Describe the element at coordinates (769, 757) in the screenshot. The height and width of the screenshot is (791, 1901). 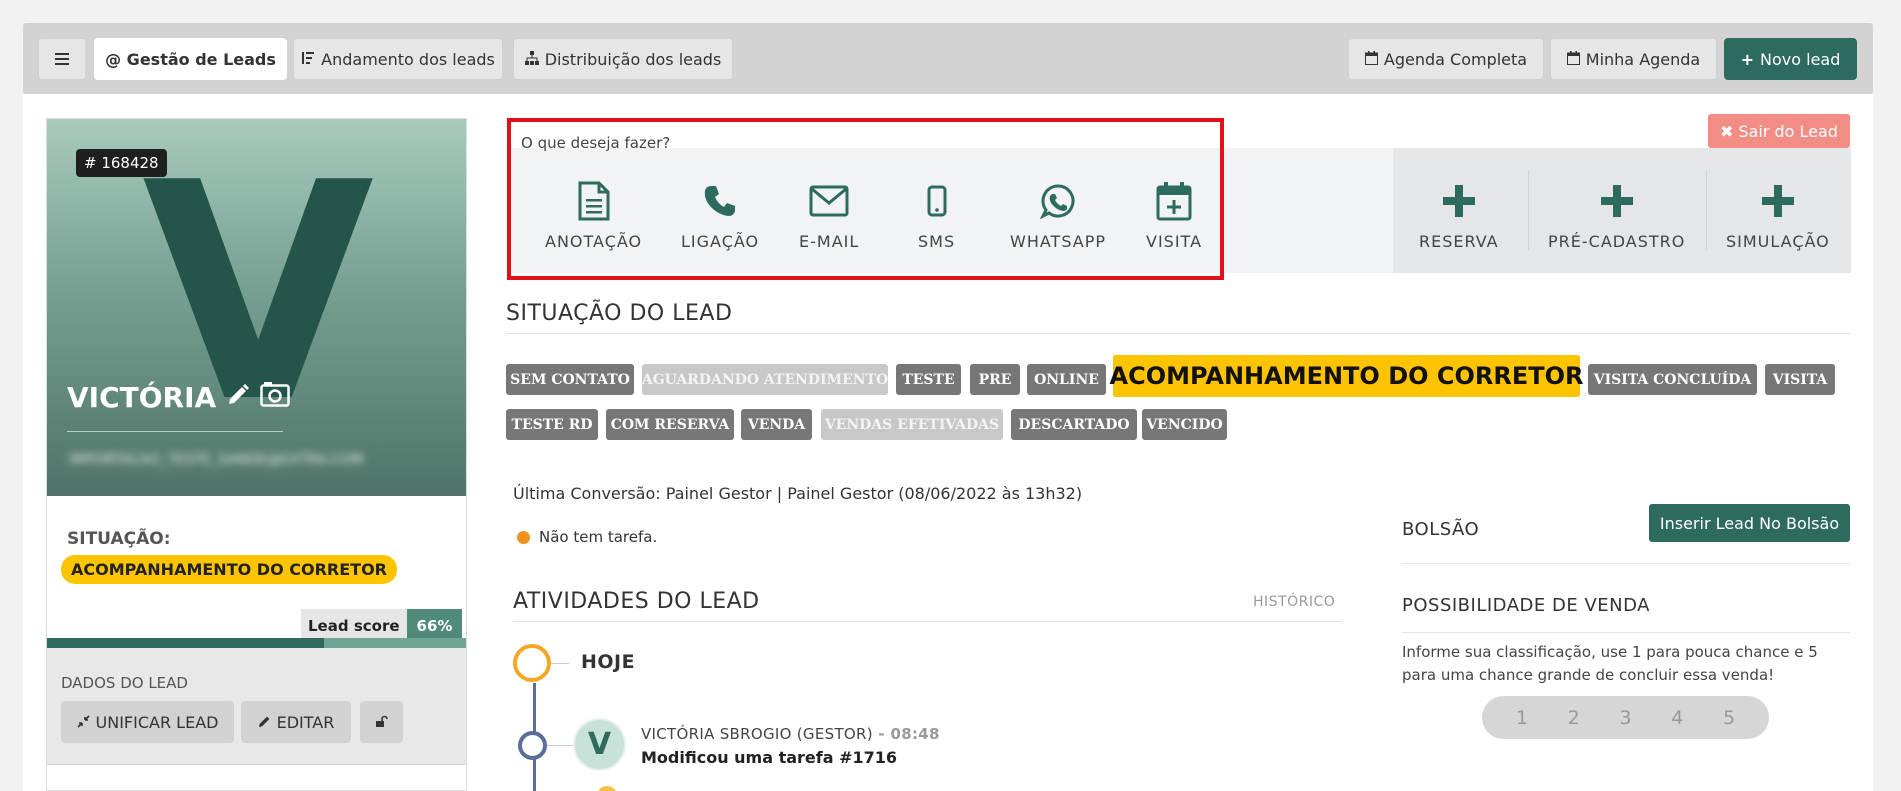
I see `timeline-entry-description: Modificou uma tarefa #1716` at that location.